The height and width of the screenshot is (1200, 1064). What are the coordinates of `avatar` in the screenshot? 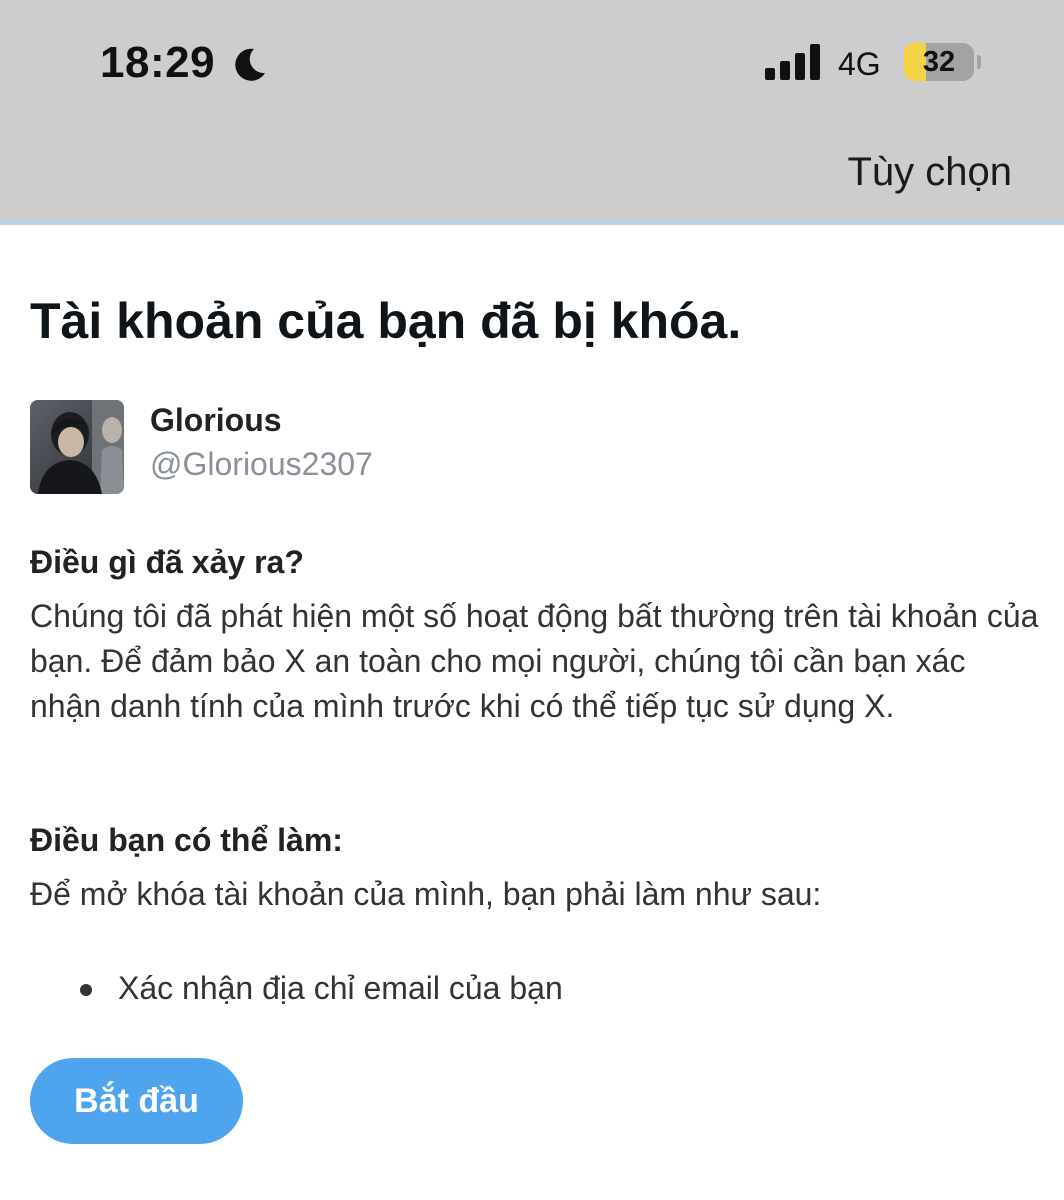 It's located at (77, 447).